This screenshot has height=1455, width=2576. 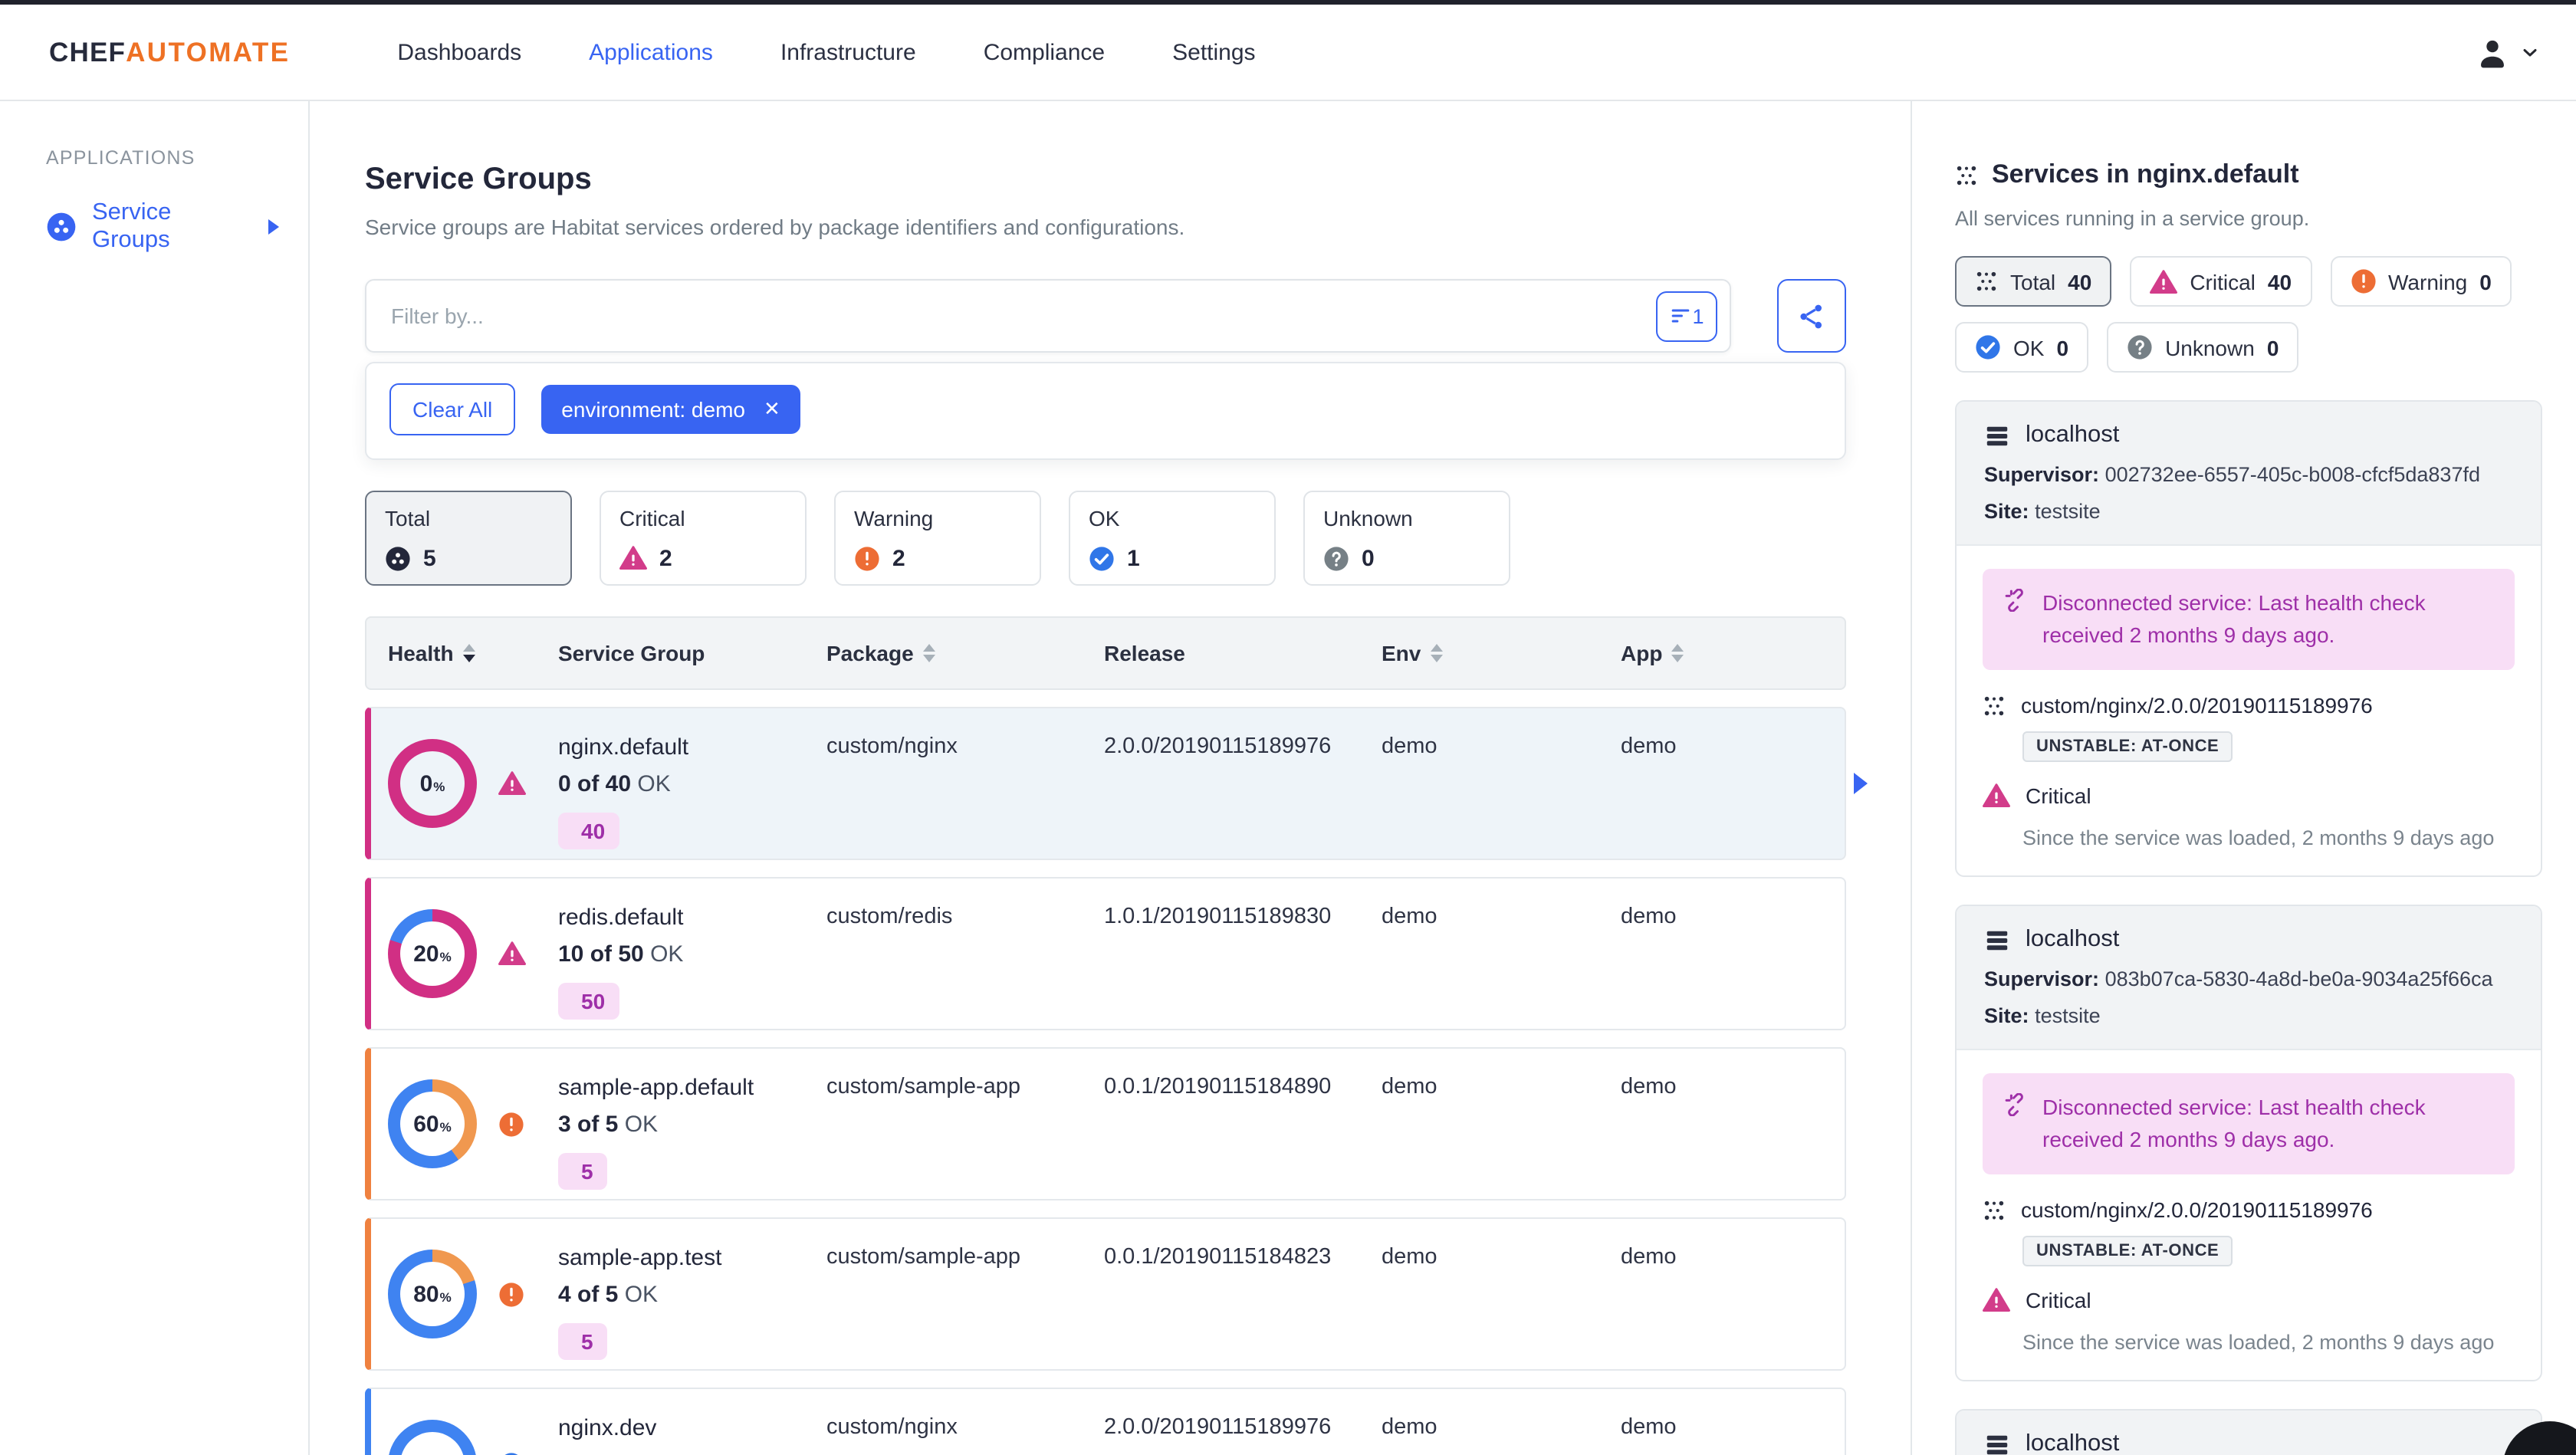 I want to click on share-button, so click(x=1812, y=316).